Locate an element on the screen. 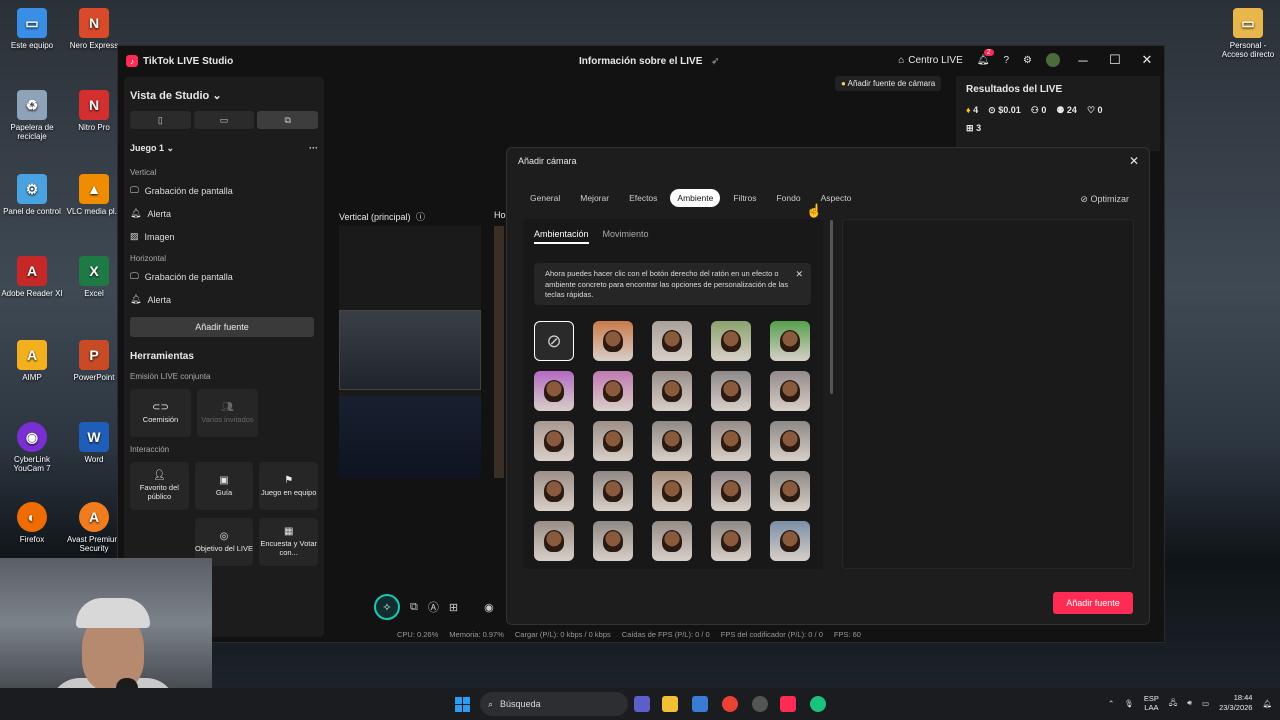  optimize-button: ⊘ Optimizar is located at coordinates (1104, 199).